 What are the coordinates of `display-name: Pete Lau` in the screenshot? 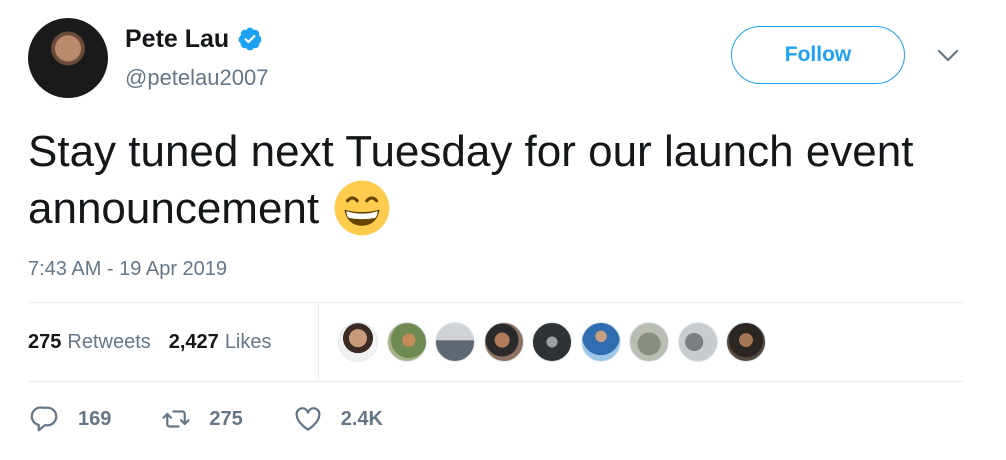 It's located at (177, 39).